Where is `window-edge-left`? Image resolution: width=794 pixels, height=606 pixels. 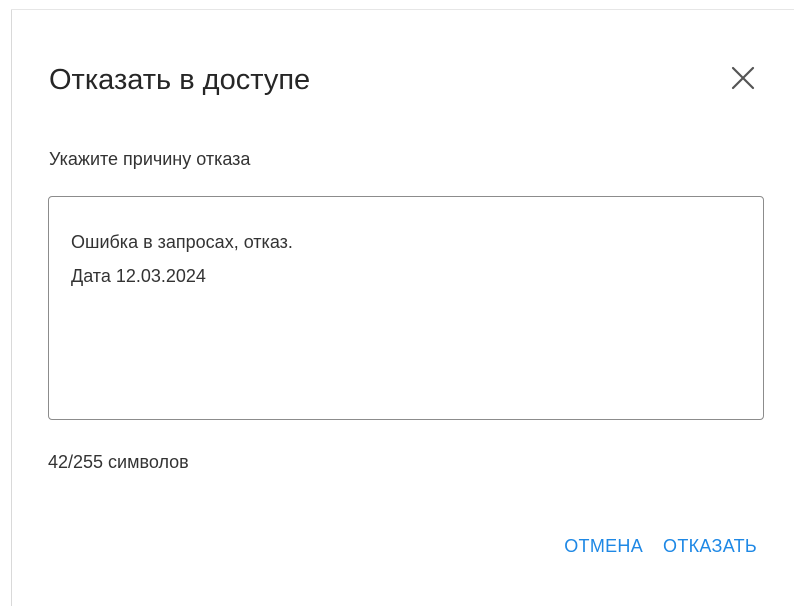
window-edge-left is located at coordinates (6, 303).